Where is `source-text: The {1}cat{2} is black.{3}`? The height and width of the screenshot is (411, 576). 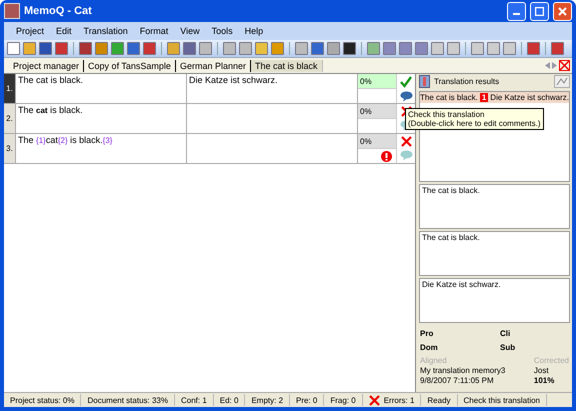
source-text: The {1}cat{2} is black.{3} is located at coordinates (101, 148).